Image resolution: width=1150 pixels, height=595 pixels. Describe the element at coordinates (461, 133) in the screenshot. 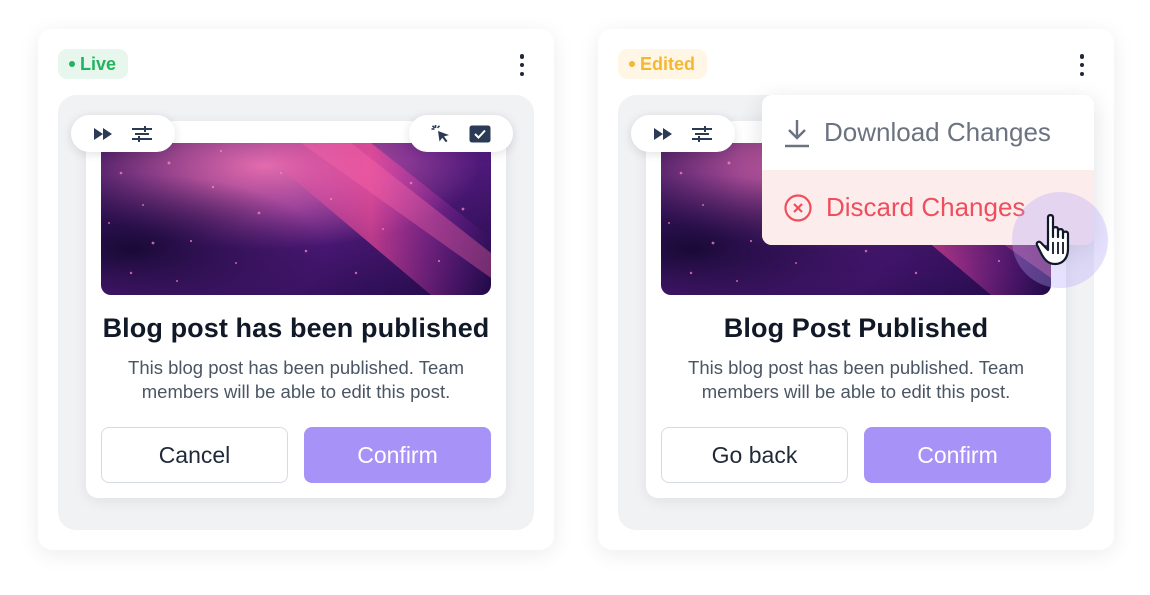

I see `interaction-toolbar` at that location.